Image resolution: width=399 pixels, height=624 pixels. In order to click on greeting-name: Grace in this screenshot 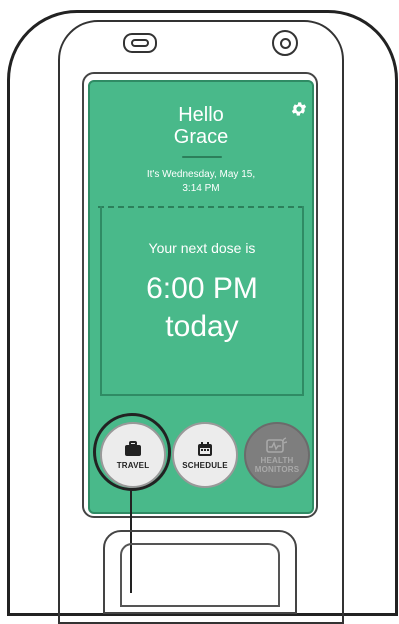, I will do `click(201, 137)`.